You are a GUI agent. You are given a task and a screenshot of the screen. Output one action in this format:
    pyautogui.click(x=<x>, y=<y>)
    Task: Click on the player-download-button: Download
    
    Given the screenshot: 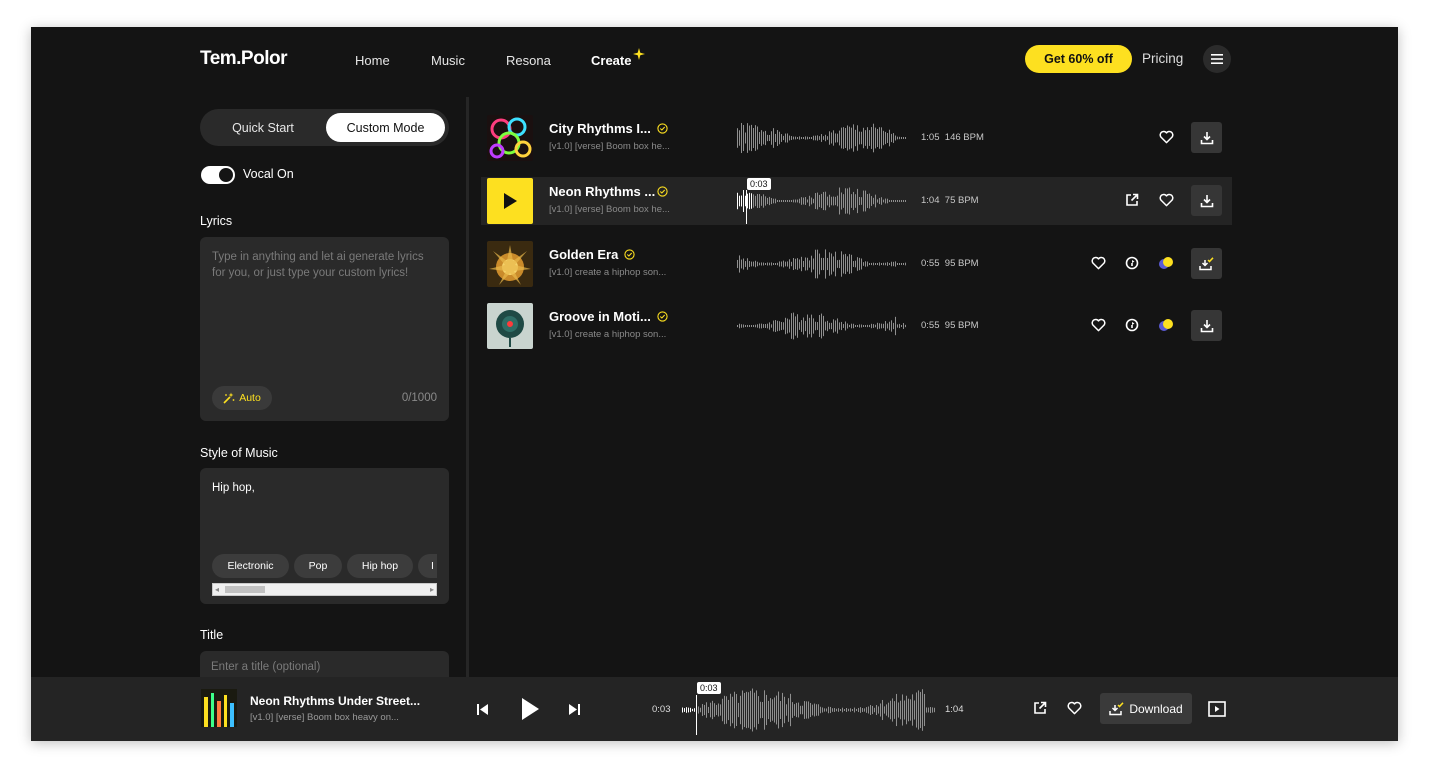 What is the action you would take?
    pyautogui.click(x=1146, y=708)
    